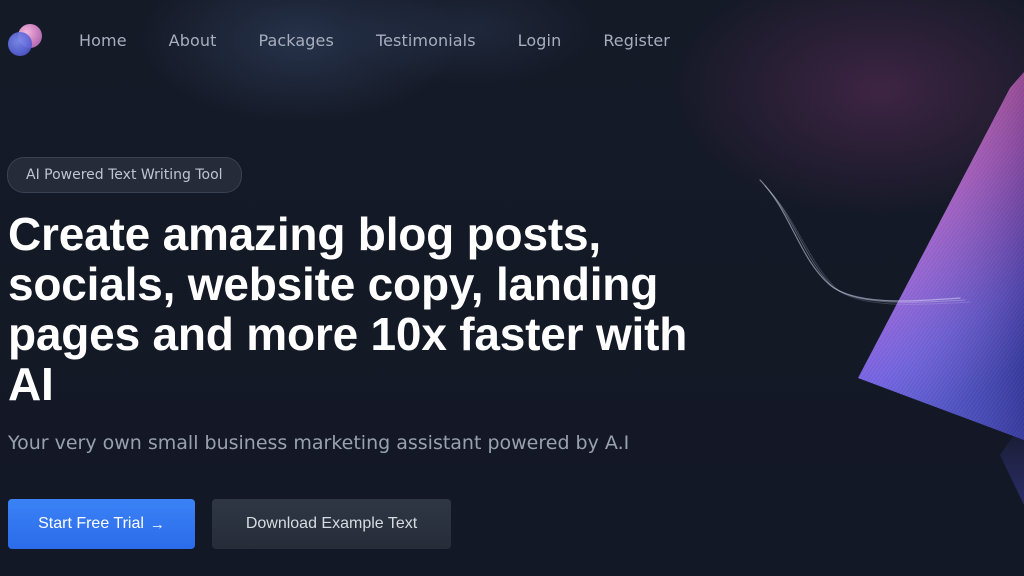 Image resolution: width=1024 pixels, height=576 pixels. I want to click on hero-badge: AI Powered Text Writing Tool, so click(124, 175).